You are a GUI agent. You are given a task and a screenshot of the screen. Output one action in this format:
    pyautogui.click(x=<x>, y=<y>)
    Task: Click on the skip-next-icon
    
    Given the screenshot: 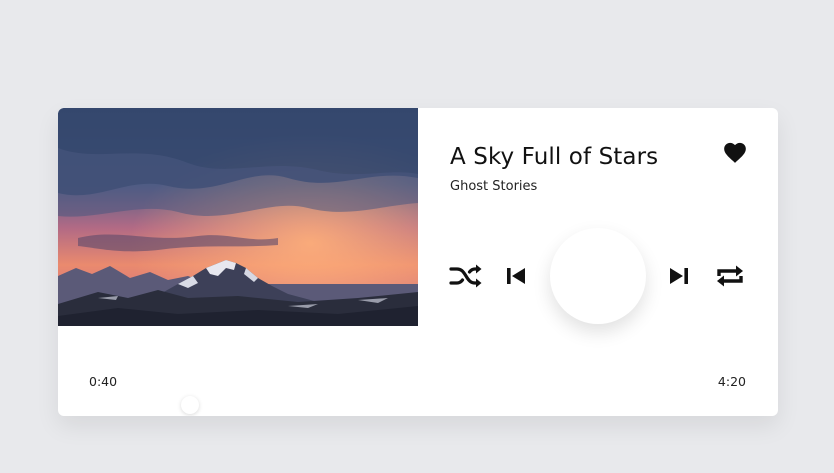 What is the action you would take?
    pyautogui.click(x=679, y=276)
    